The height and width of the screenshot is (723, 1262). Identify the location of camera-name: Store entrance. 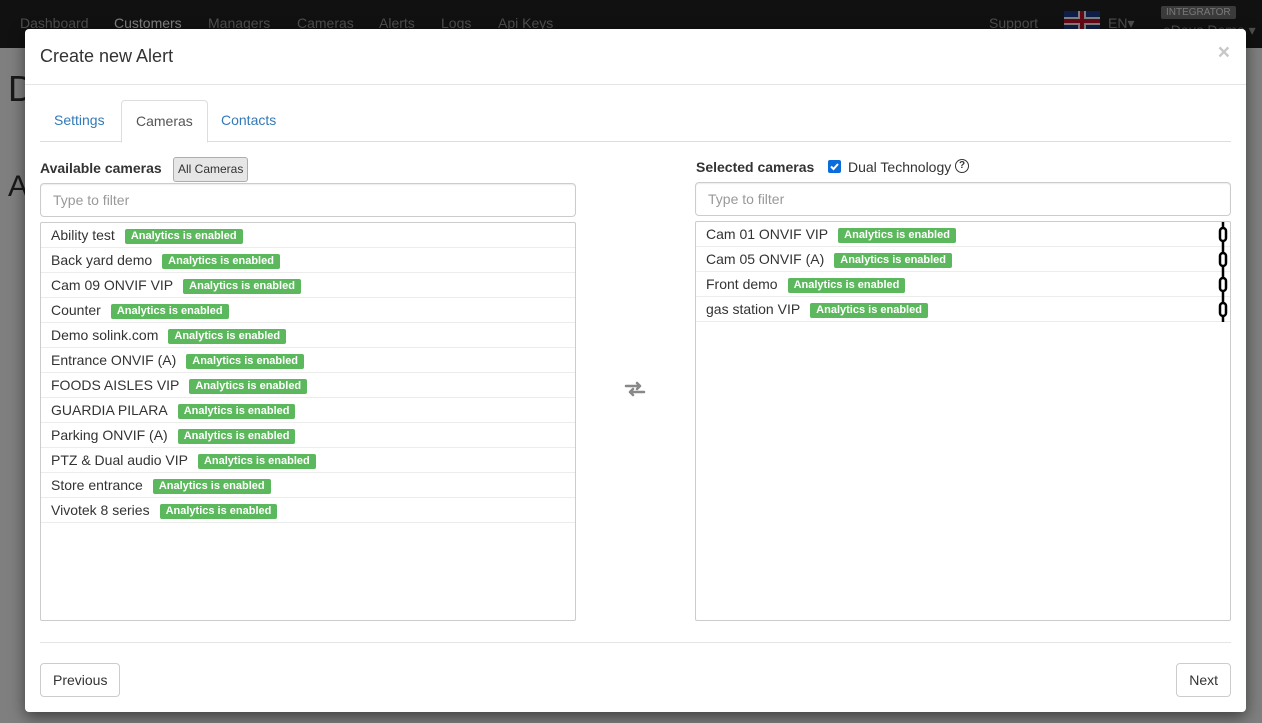
(97, 485).